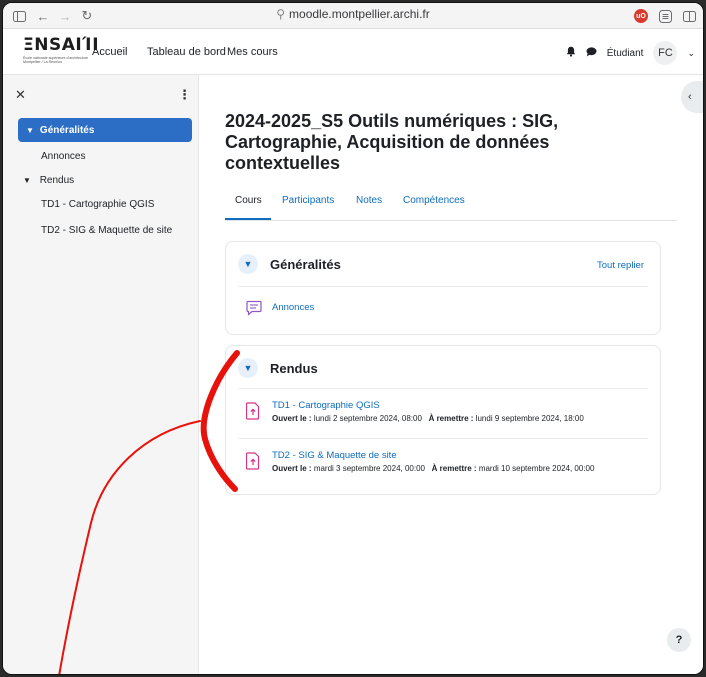 The width and height of the screenshot is (706, 677). I want to click on browser-toolbar: ← → ↻ ⚲ moodle.montpellier.archi.fr uO, so click(353, 16).